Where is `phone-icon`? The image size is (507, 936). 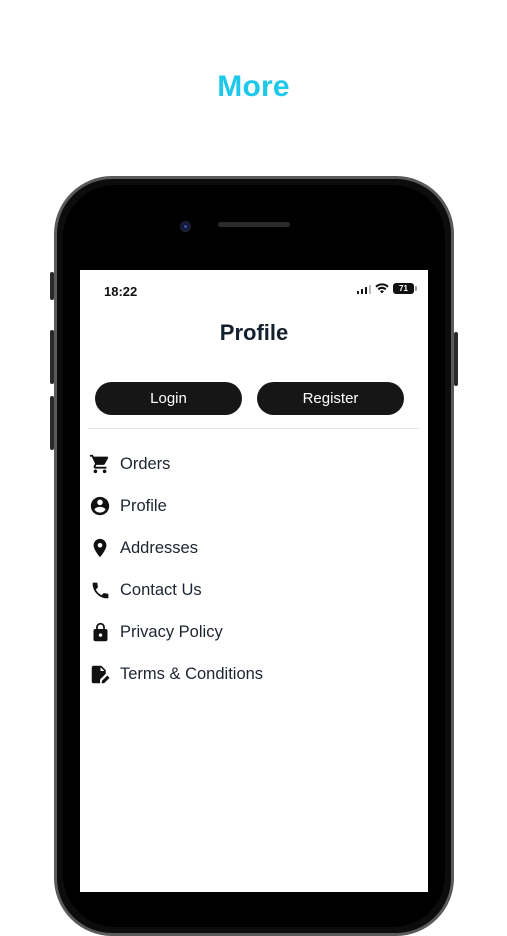
phone-icon is located at coordinates (100, 590).